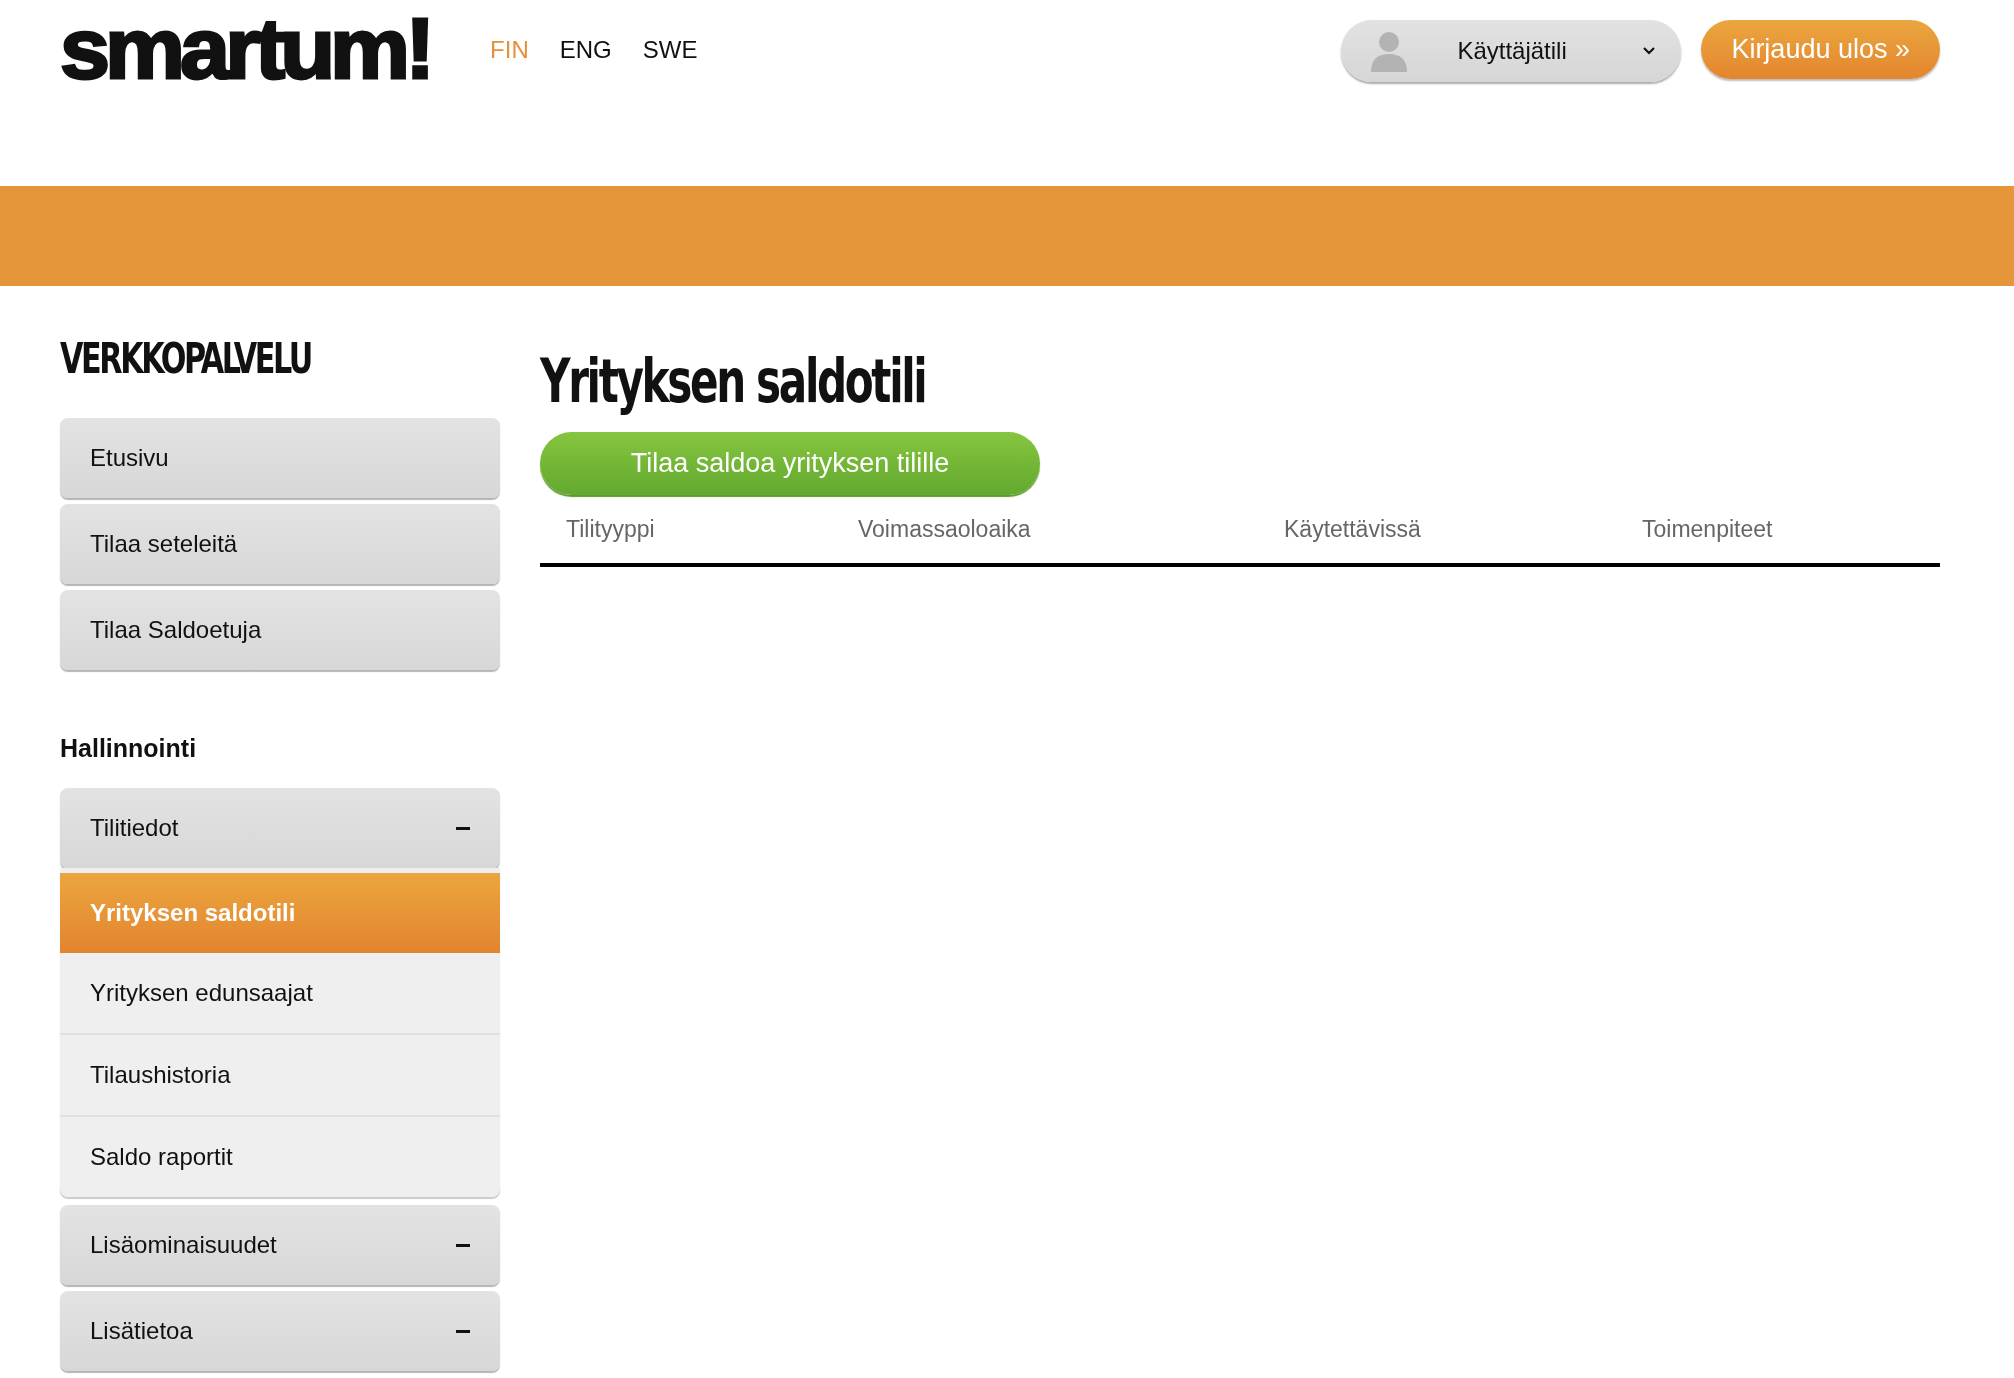 The image size is (2014, 1378). I want to click on sidebar-group: Tilitiedot, so click(280, 828).